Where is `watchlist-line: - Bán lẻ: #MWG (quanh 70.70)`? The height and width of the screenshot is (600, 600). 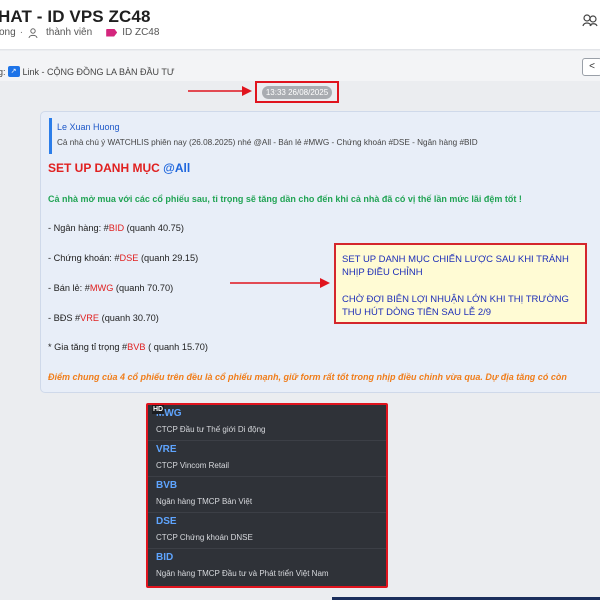
watchlist-line: - Bán lẻ: #MWG (quanh 70.70) is located at coordinates (110, 288).